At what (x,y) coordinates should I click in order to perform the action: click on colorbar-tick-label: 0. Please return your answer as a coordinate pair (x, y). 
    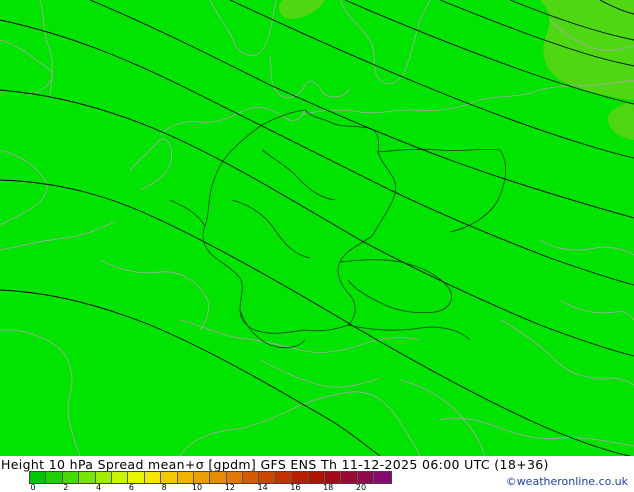
    Looking at the image, I should click on (33, 487).